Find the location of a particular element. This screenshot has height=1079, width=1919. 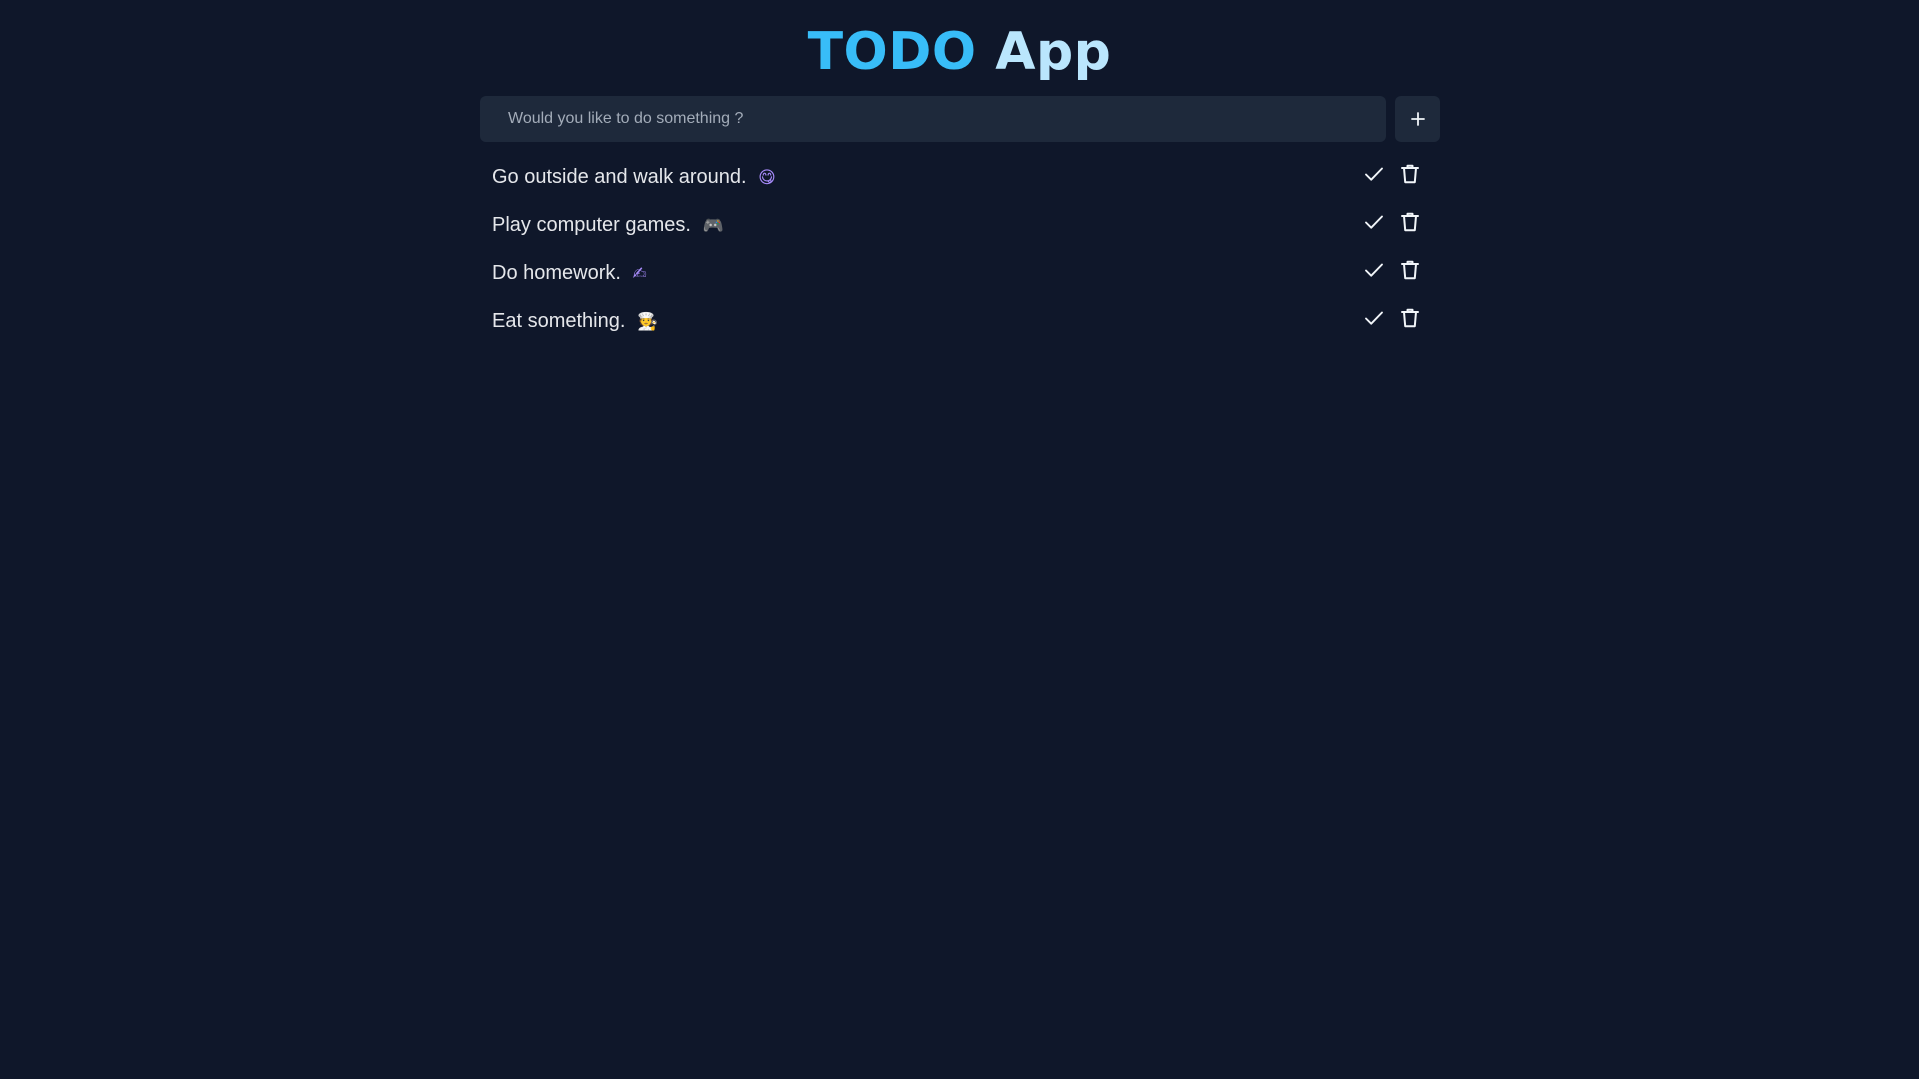

title-app: App is located at coordinates (1053, 52).